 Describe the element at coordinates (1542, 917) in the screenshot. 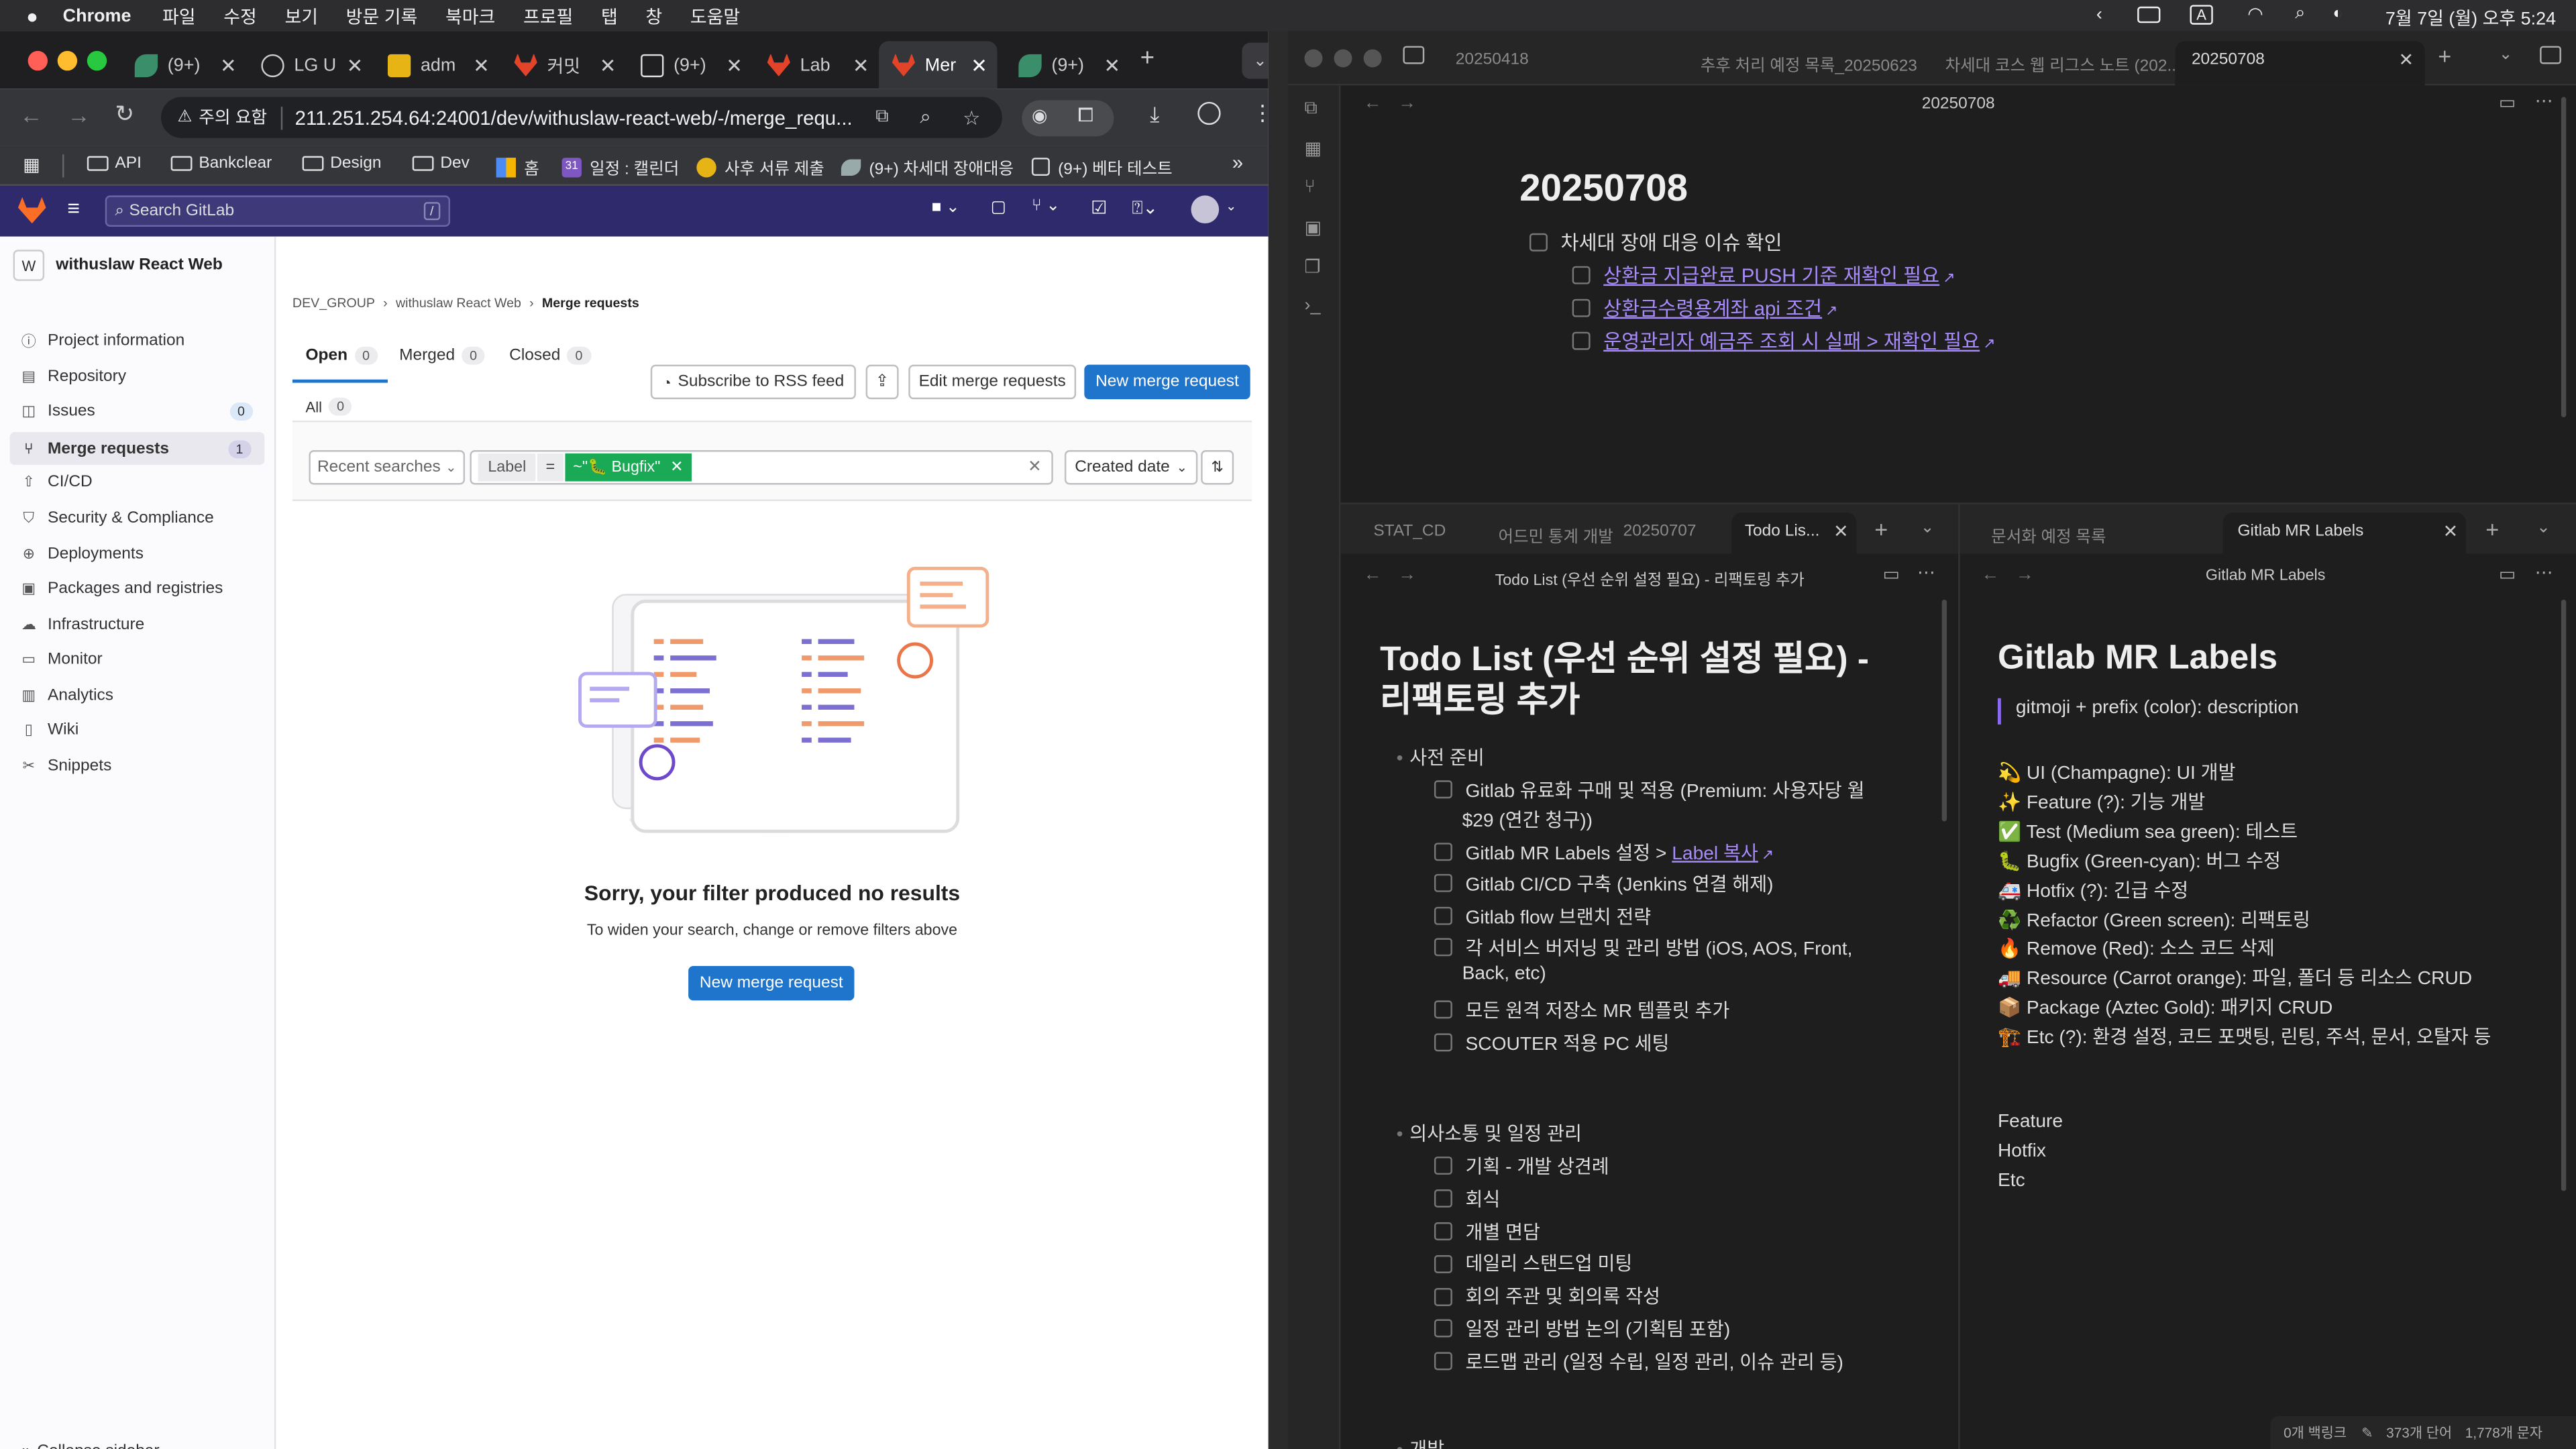

I see `task-item: Gitlab flow 브랜치 전략` at that location.